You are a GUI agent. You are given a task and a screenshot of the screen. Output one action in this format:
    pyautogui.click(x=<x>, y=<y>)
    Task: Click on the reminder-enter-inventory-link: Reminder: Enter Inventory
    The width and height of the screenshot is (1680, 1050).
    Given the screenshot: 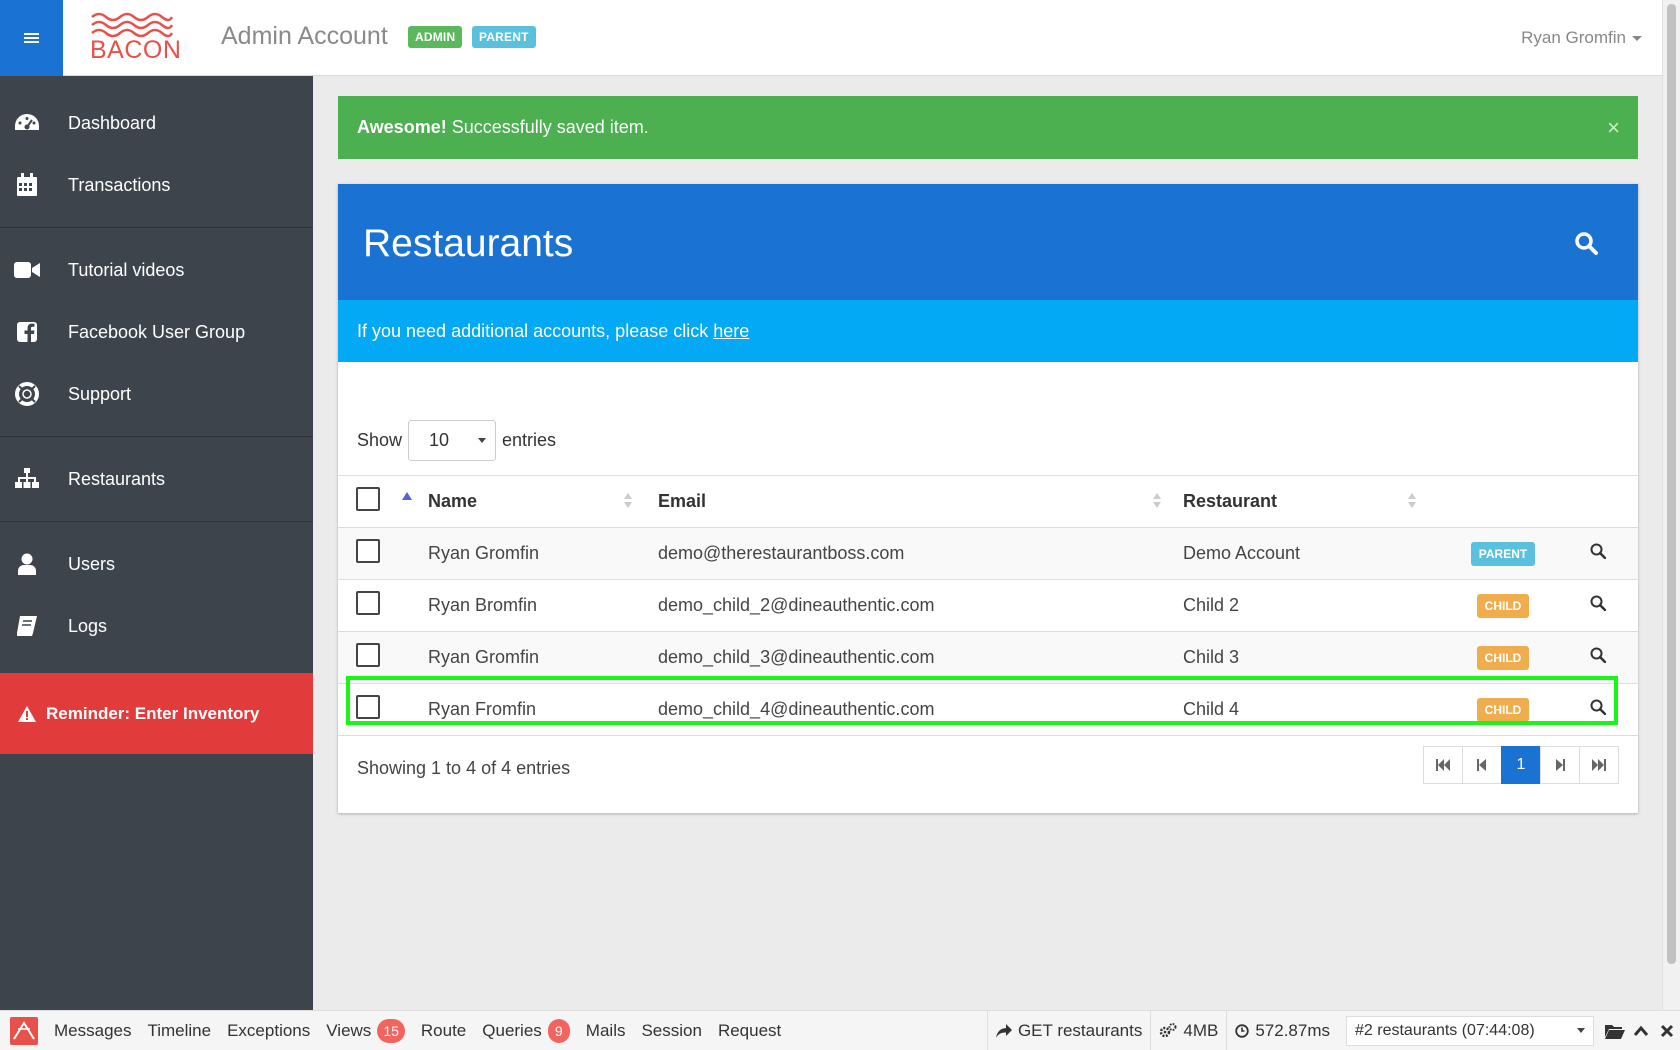 What is the action you would take?
    pyautogui.click(x=156, y=713)
    